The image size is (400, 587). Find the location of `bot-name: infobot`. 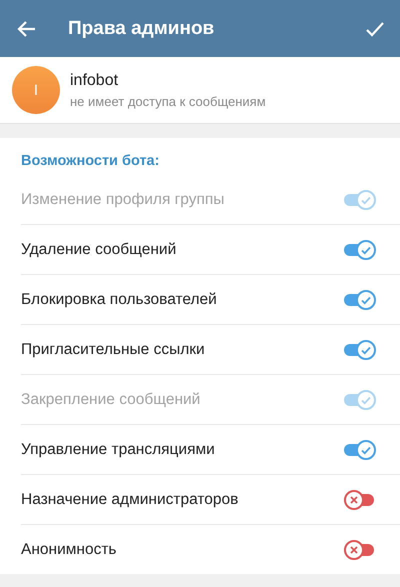

bot-name: infobot is located at coordinates (95, 81).